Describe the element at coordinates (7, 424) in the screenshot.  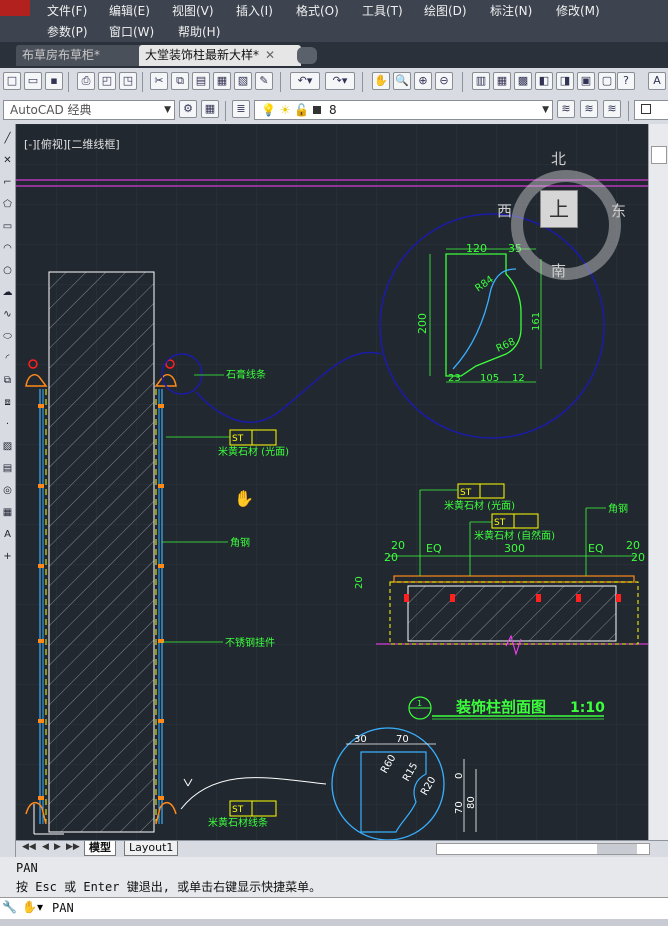
I see `point-icon: ·` at that location.